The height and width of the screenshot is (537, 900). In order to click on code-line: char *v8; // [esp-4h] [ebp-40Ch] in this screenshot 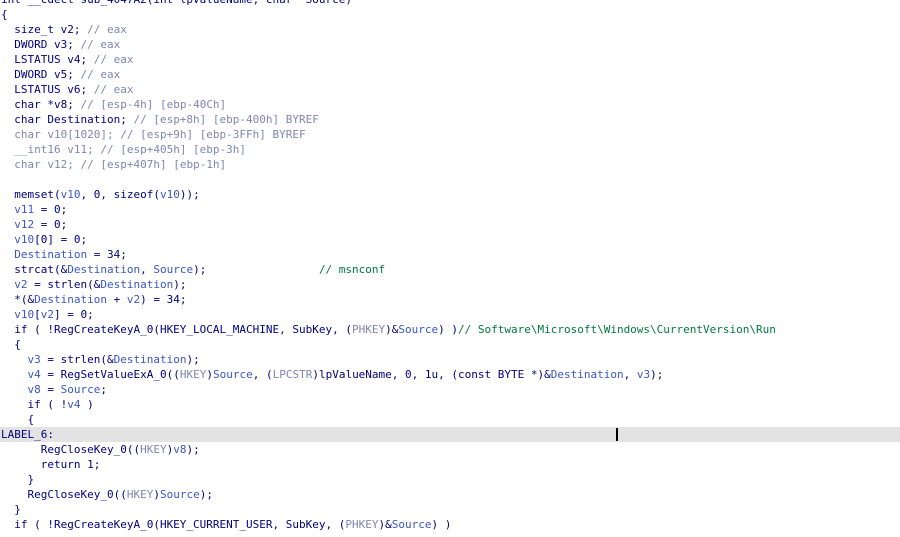, I will do `click(450, 104)`.